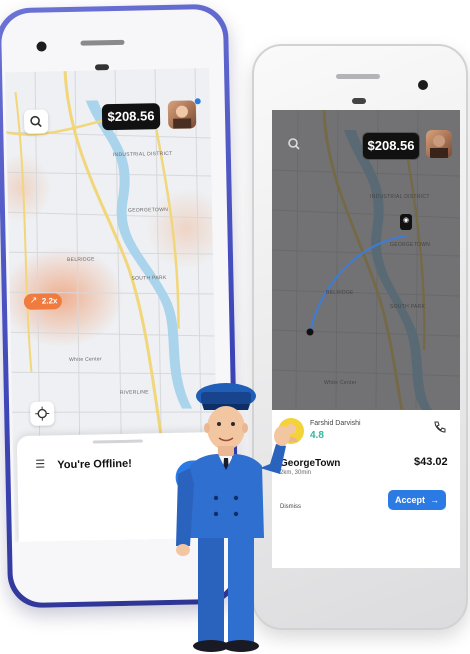 The height and width of the screenshot is (654, 470). Describe the element at coordinates (359, 101) in the screenshot. I see `sensor` at that location.